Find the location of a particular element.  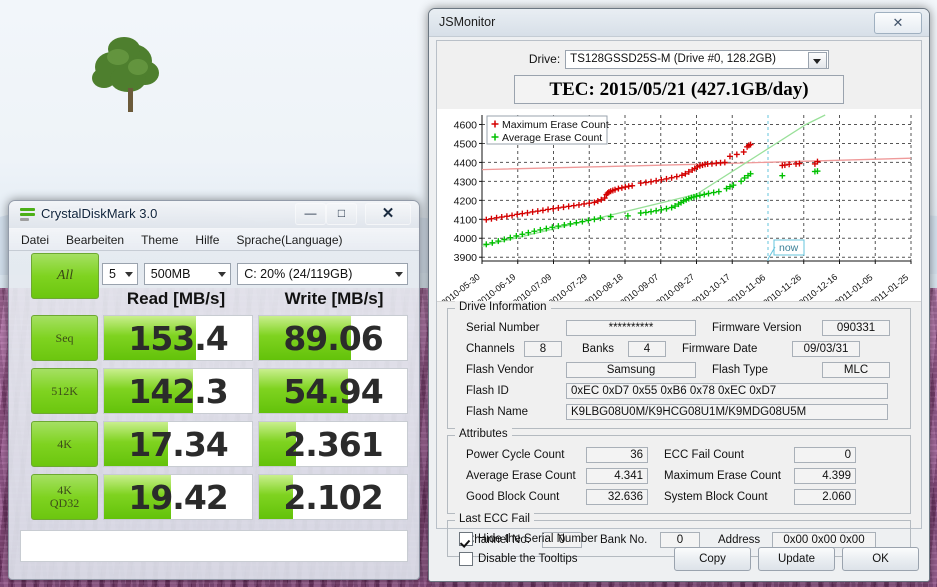

hide-serial-checkbox: Hide the Serial Number is located at coordinates (528, 539).